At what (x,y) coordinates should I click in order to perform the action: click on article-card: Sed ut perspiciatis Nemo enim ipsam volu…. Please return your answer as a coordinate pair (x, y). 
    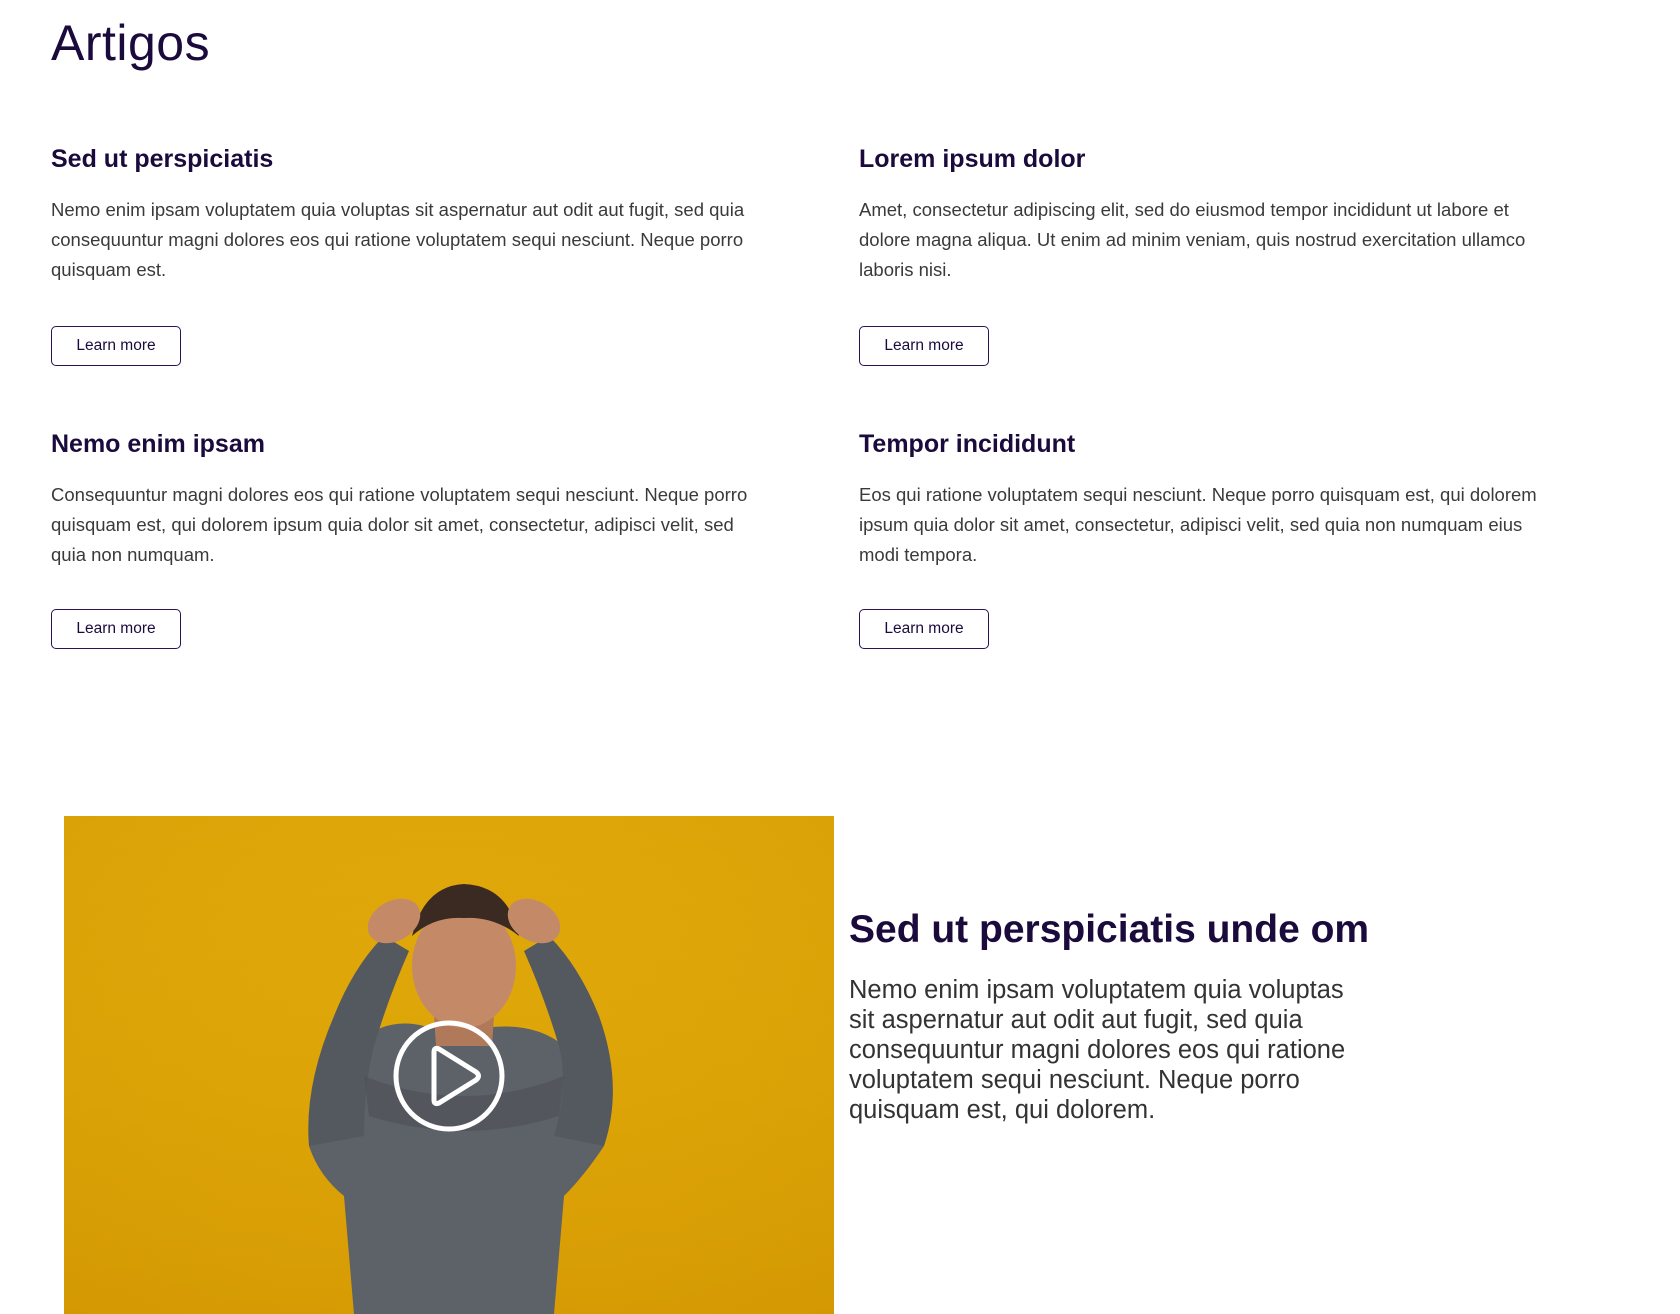
    Looking at the image, I should click on (401, 255).